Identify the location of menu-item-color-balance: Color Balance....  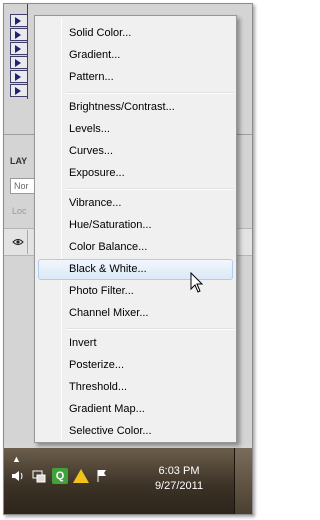
(135, 247).